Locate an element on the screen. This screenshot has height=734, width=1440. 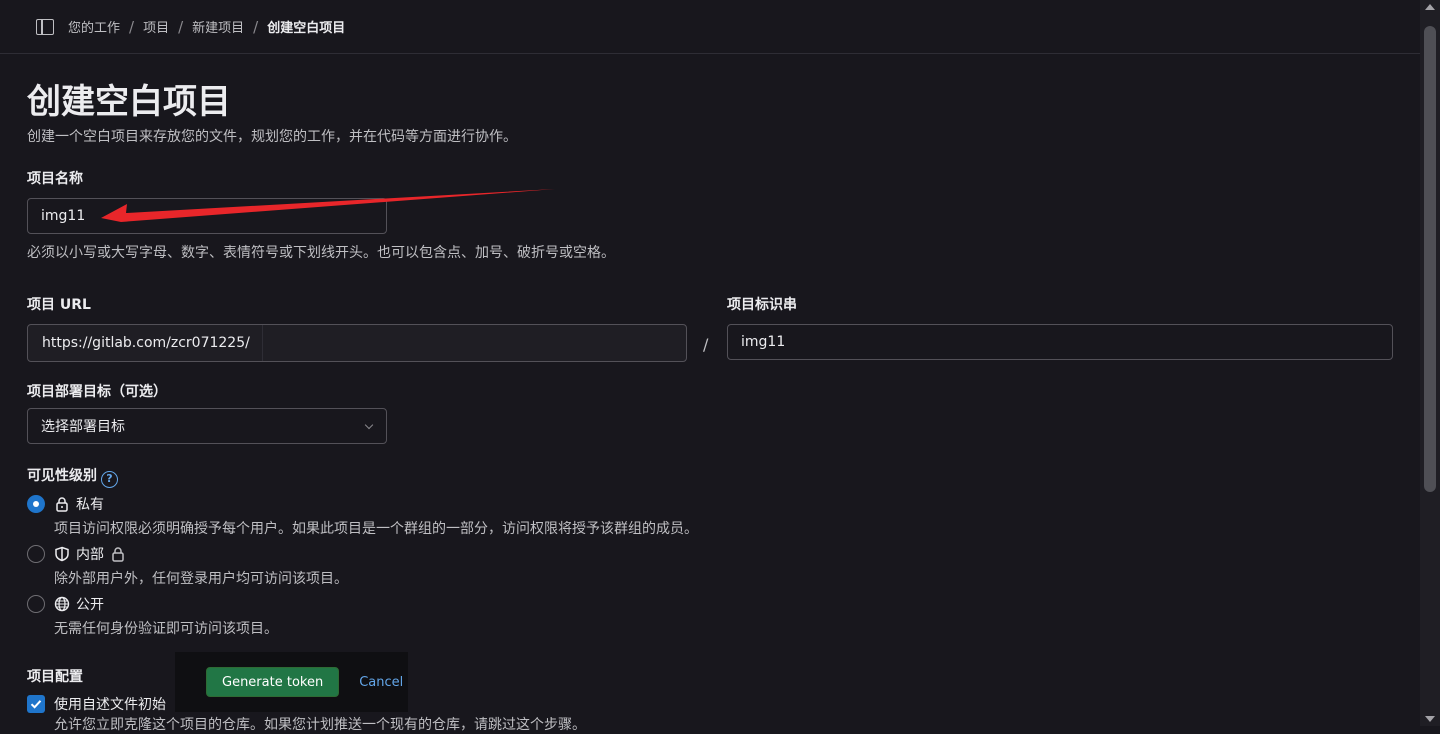
readme-label: 使用自述文件初始 is located at coordinates (110, 704).